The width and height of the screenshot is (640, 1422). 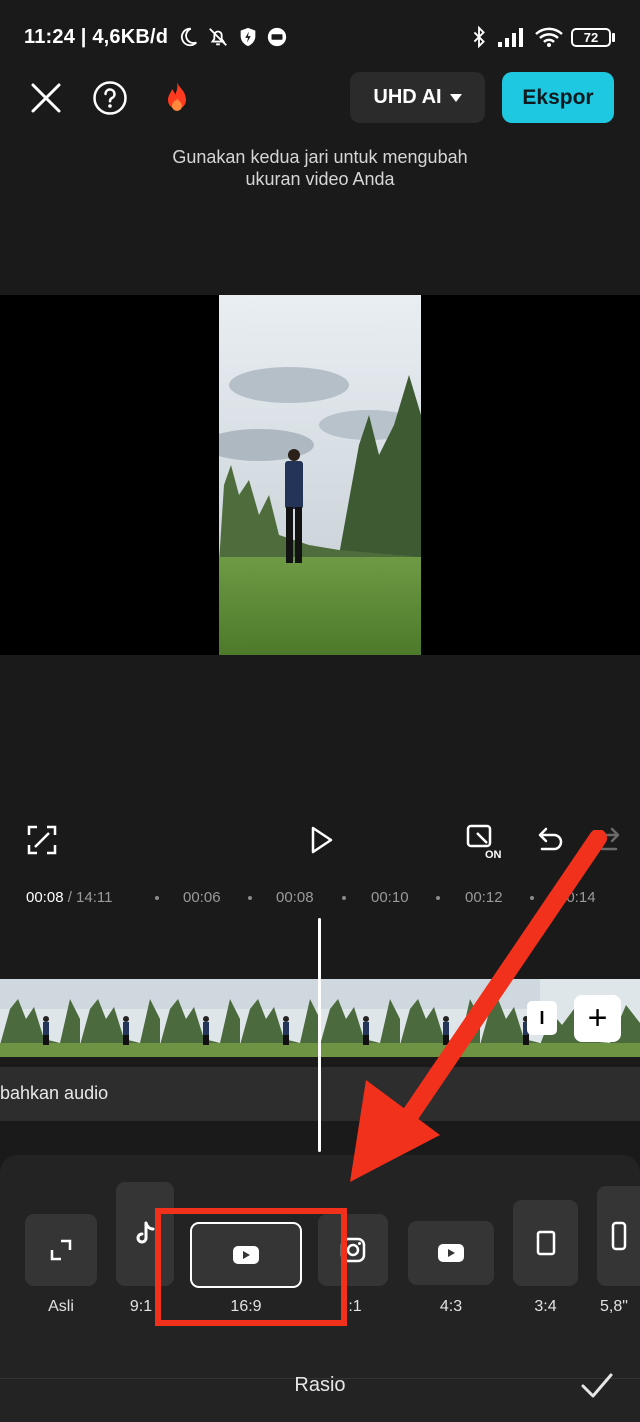 What do you see at coordinates (46, 98) in the screenshot?
I see `close-icon` at bounding box center [46, 98].